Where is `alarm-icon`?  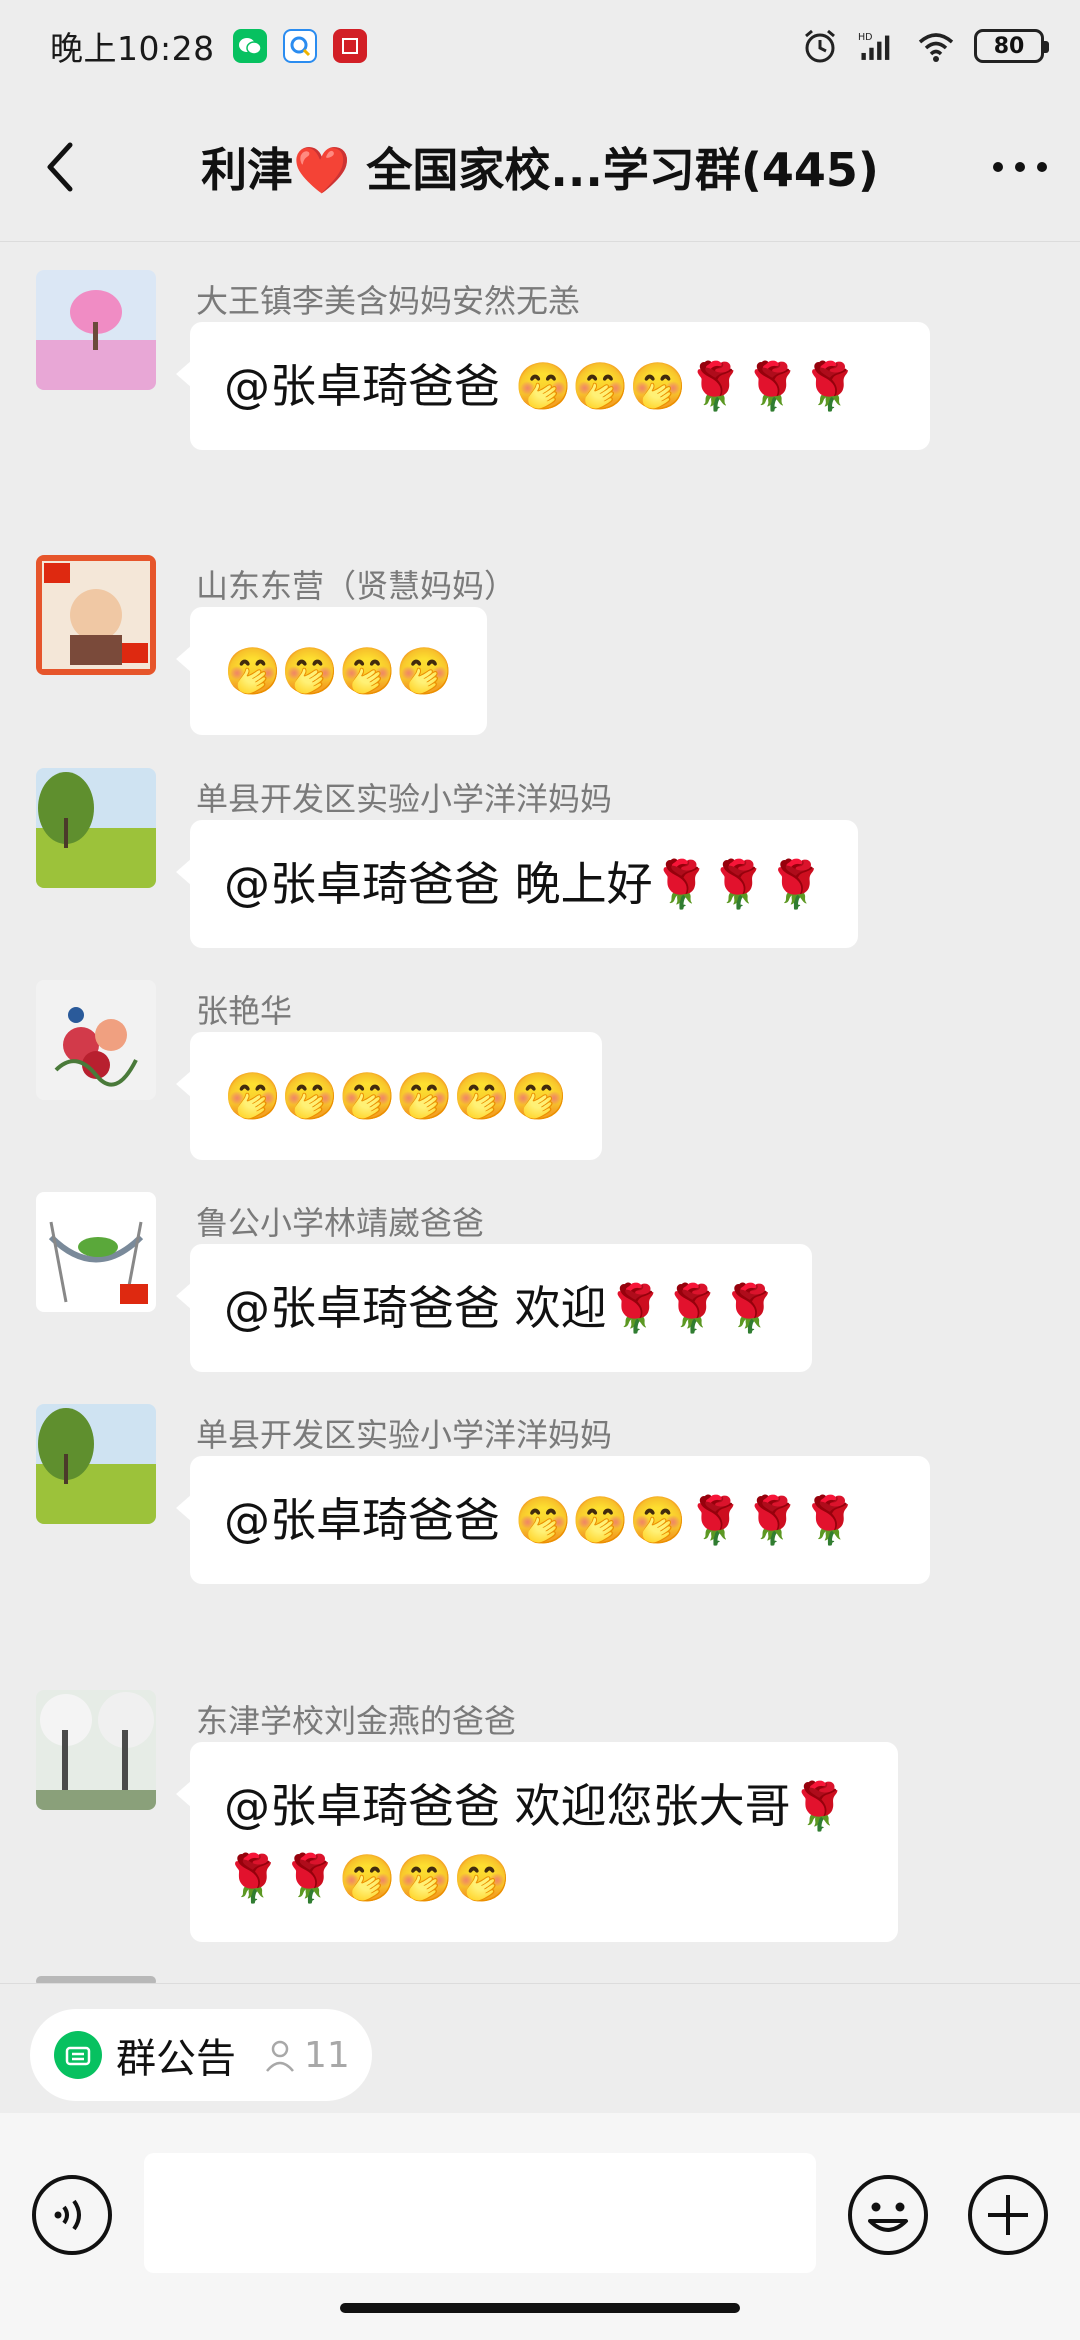
alarm-icon is located at coordinates (820, 46).